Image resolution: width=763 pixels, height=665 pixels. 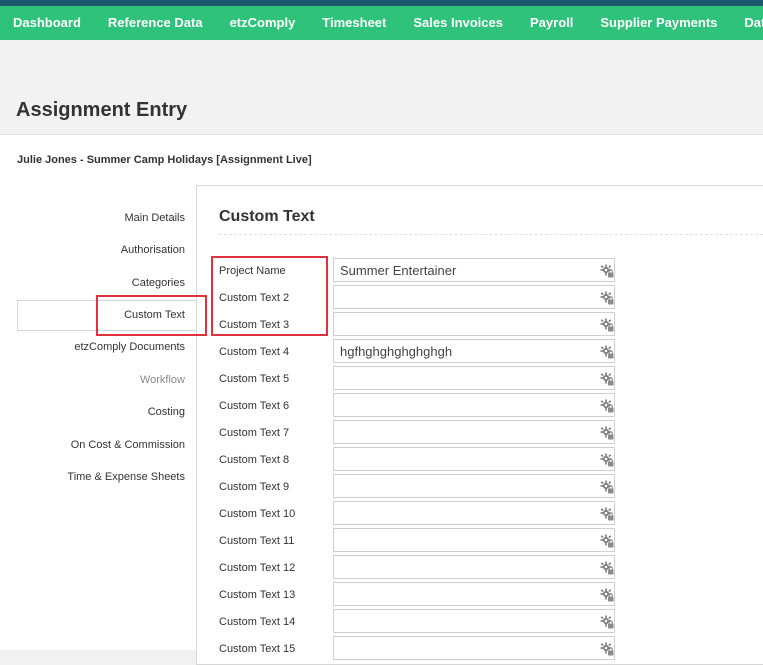 I want to click on nav-dashboard: Dashboard, so click(x=47, y=23).